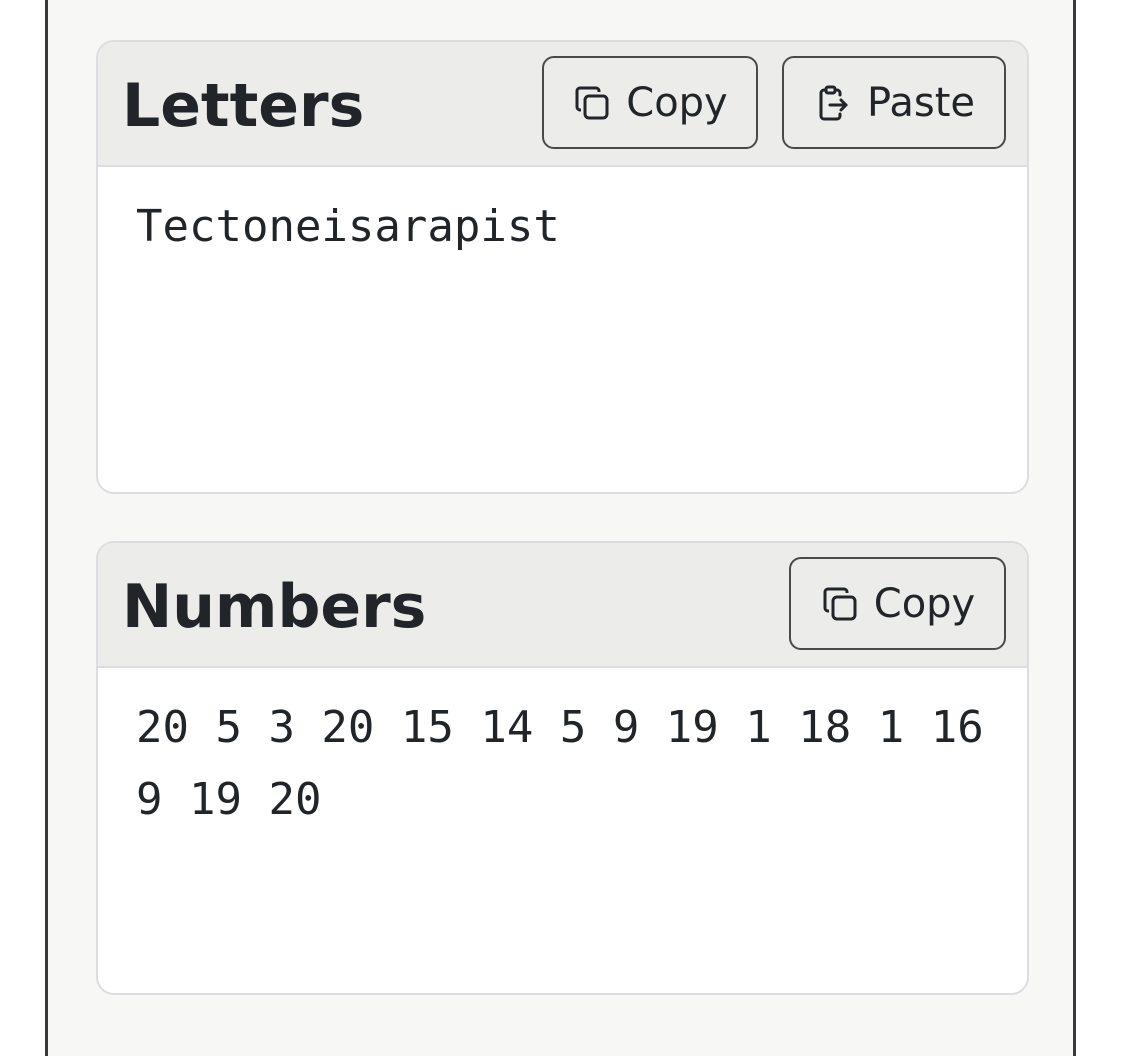  I want to click on letters-copy-button: Copy, so click(650, 102).